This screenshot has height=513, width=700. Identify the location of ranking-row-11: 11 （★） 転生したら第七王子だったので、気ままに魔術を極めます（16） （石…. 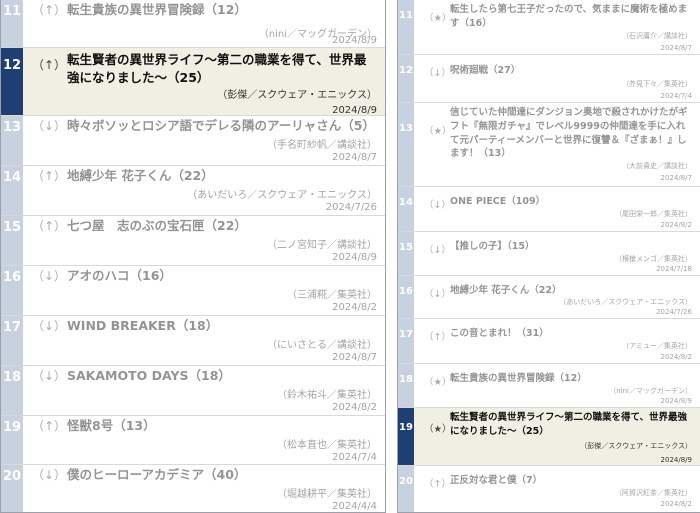
(549, 27).